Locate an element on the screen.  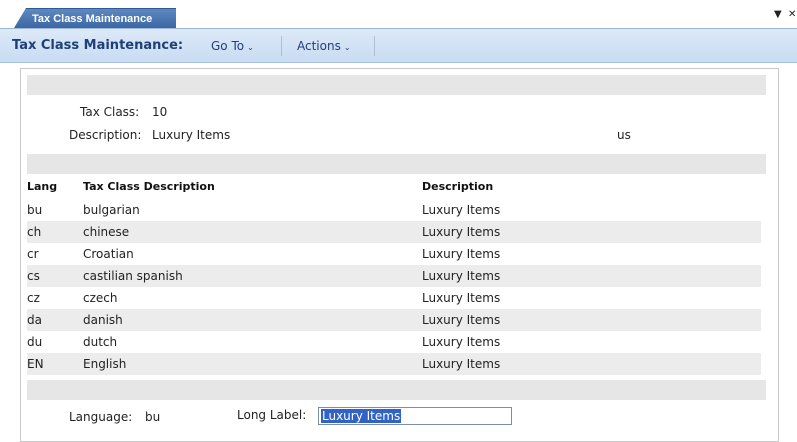
actions-label: Actions is located at coordinates (319, 46).